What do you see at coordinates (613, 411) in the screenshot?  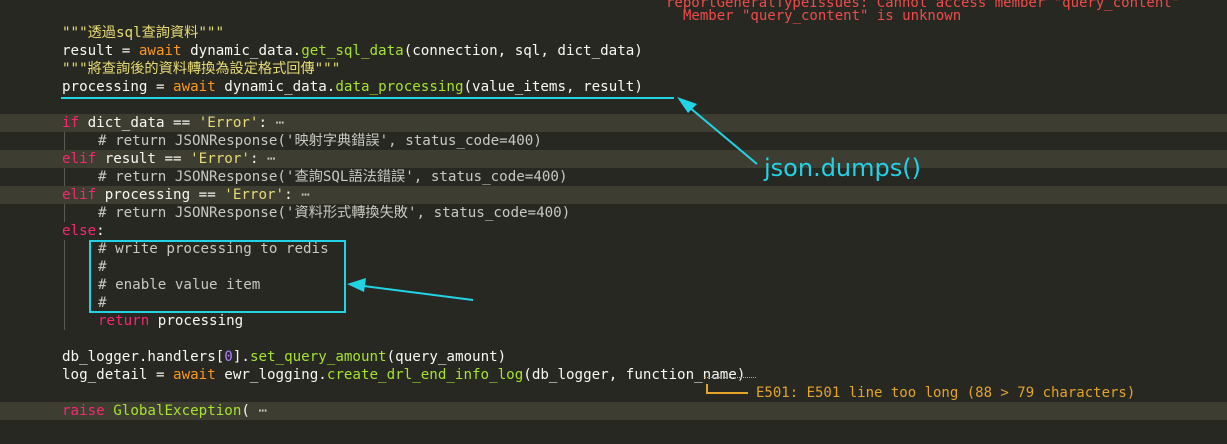 I see `code-line-folded: raise GlobalException( ⋯` at bounding box center [613, 411].